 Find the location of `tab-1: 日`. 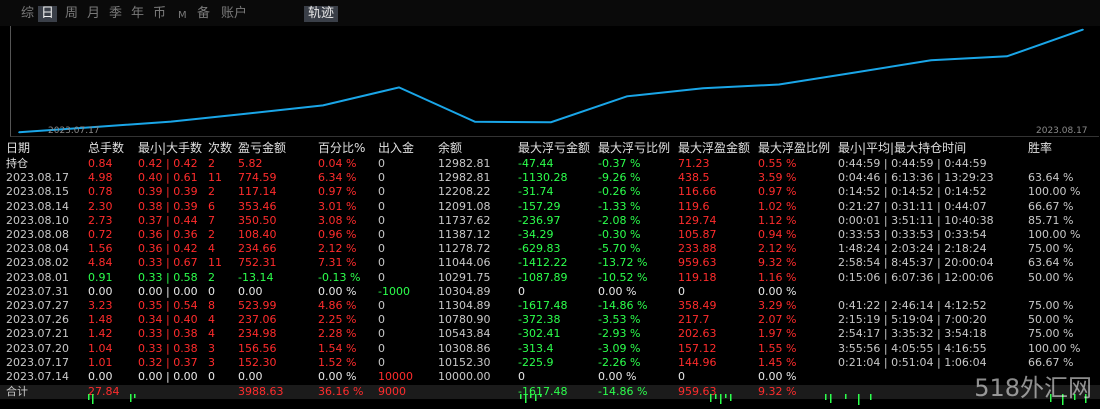

tab-1: 日 is located at coordinates (48, 14).